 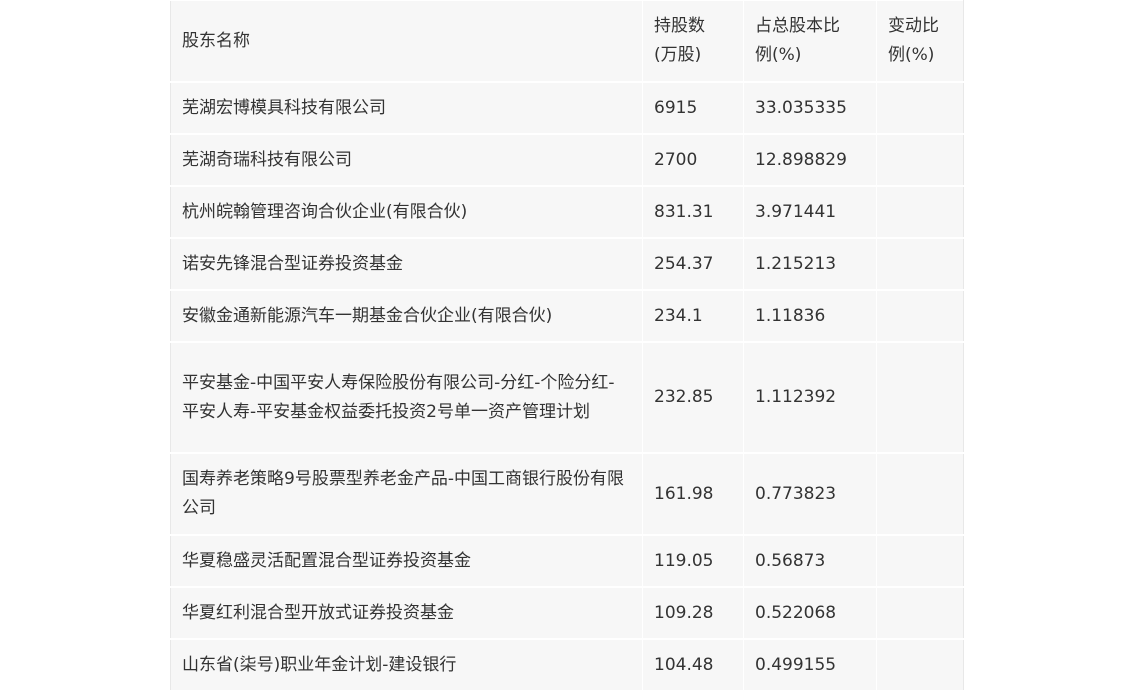 What do you see at coordinates (216, 40) in the screenshot?
I see `header-line: 股东名称` at bounding box center [216, 40].